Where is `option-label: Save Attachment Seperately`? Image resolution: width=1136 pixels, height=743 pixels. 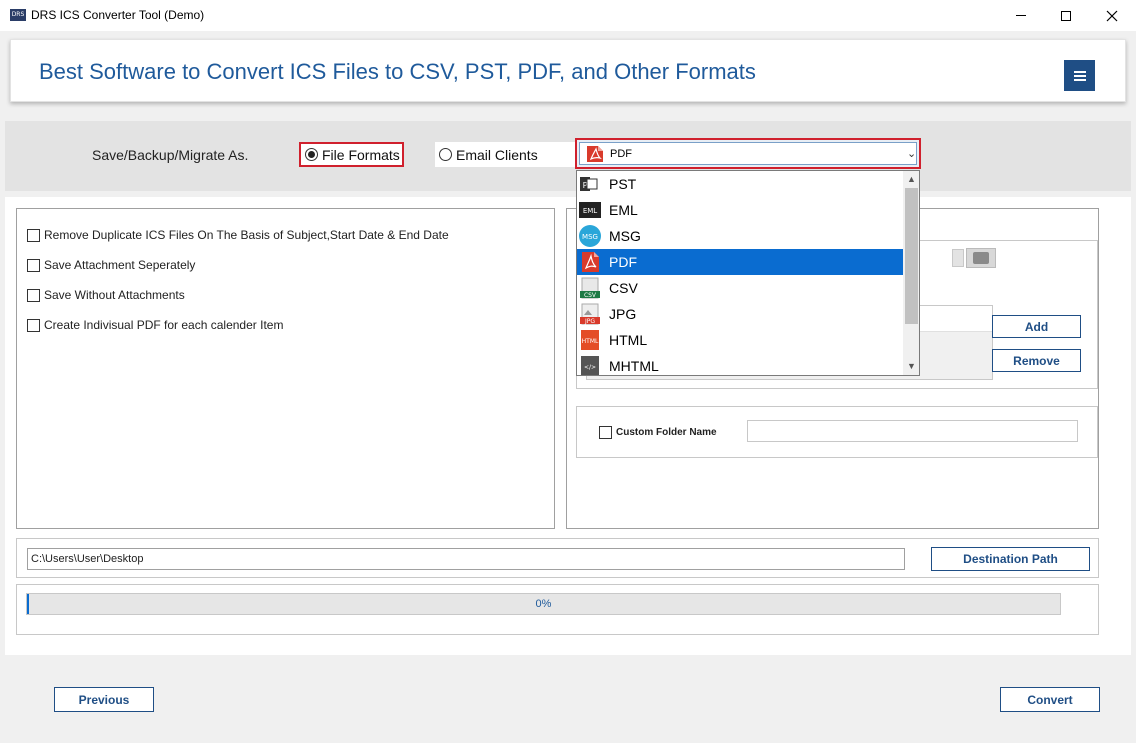
option-label: Save Attachment Seperately is located at coordinates (120, 265).